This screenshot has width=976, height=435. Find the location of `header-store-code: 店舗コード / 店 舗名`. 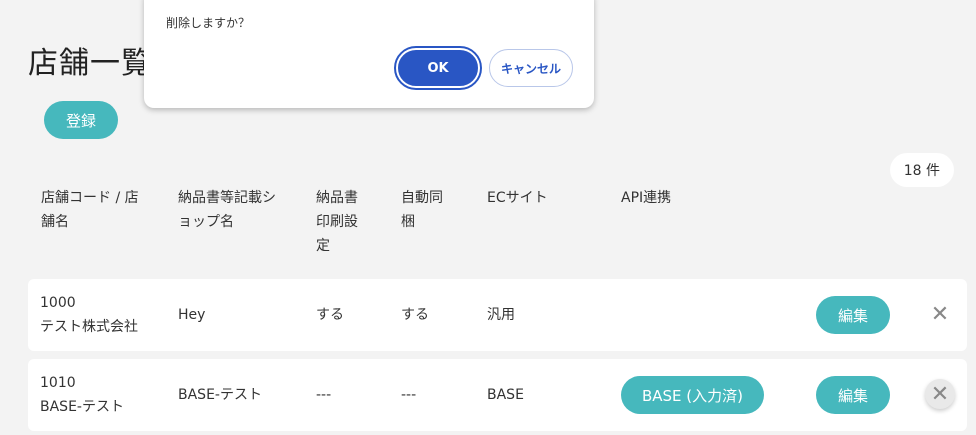

header-store-code: 店舗コード / 店 舗名 is located at coordinates (90, 210).